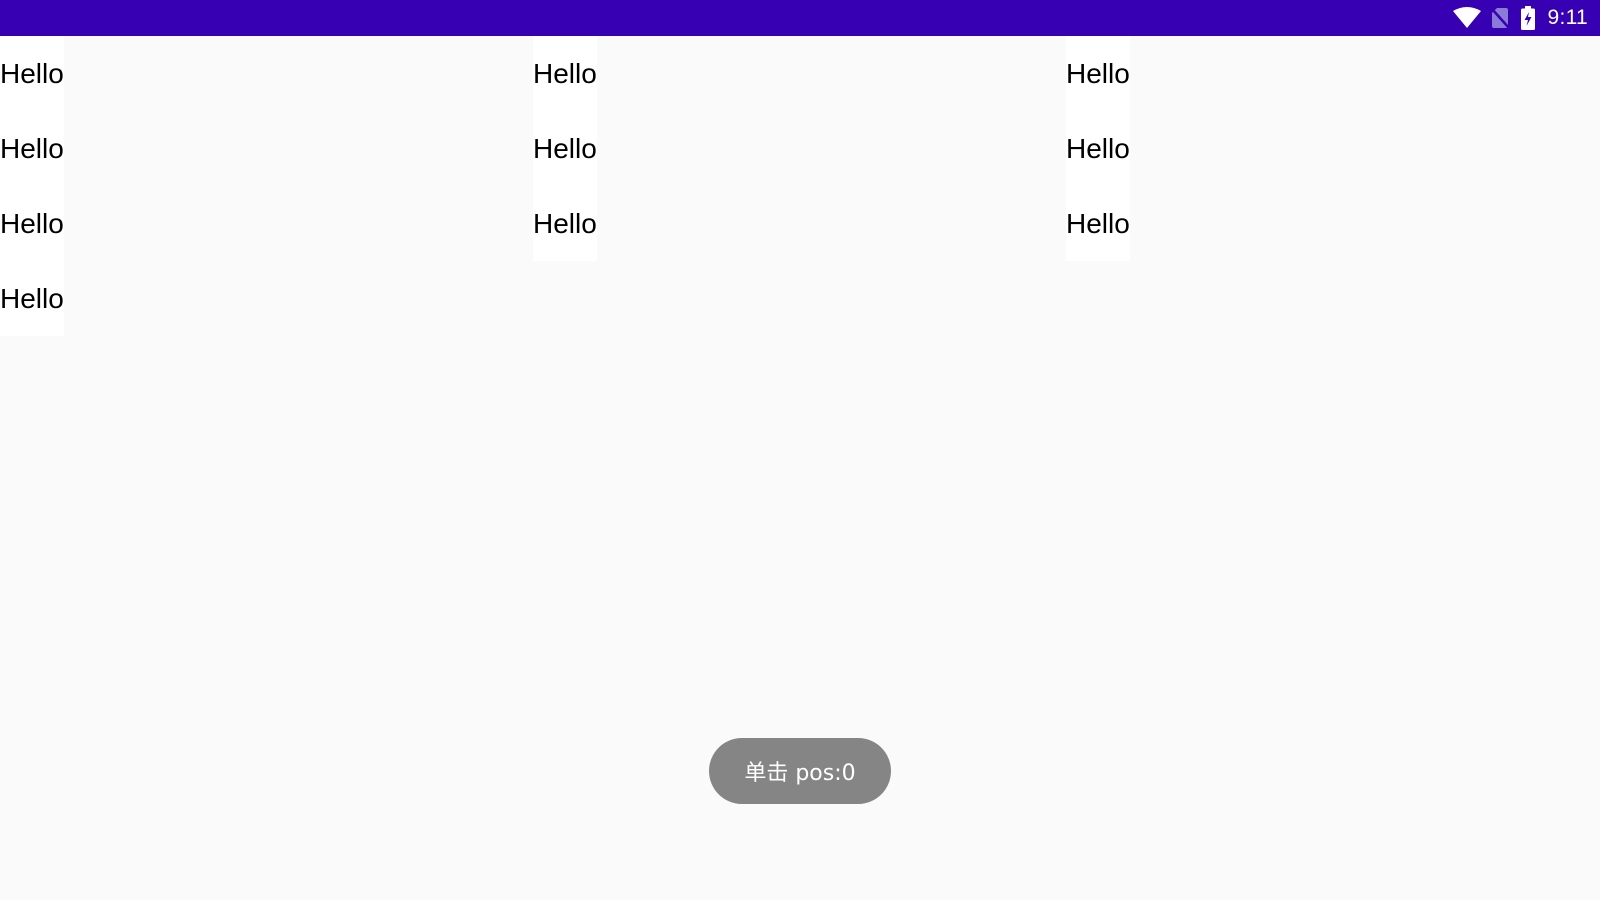 Image resolution: width=1600 pixels, height=900 pixels. What do you see at coordinates (1520, 18) in the screenshot?
I see `status-icons: 9:11` at bounding box center [1520, 18].